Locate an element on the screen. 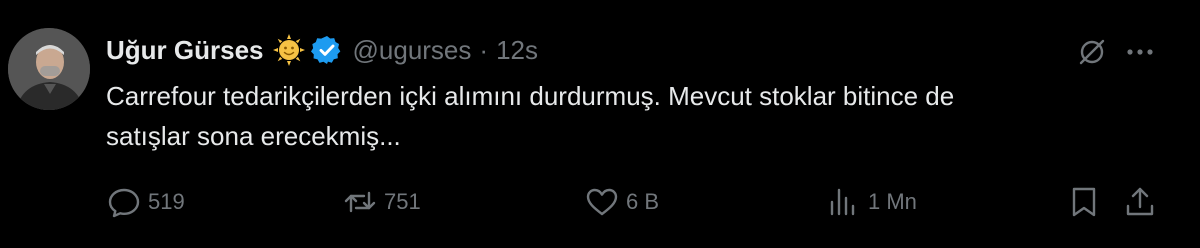  bookmark-icon is located at coordinates (1084, 202).